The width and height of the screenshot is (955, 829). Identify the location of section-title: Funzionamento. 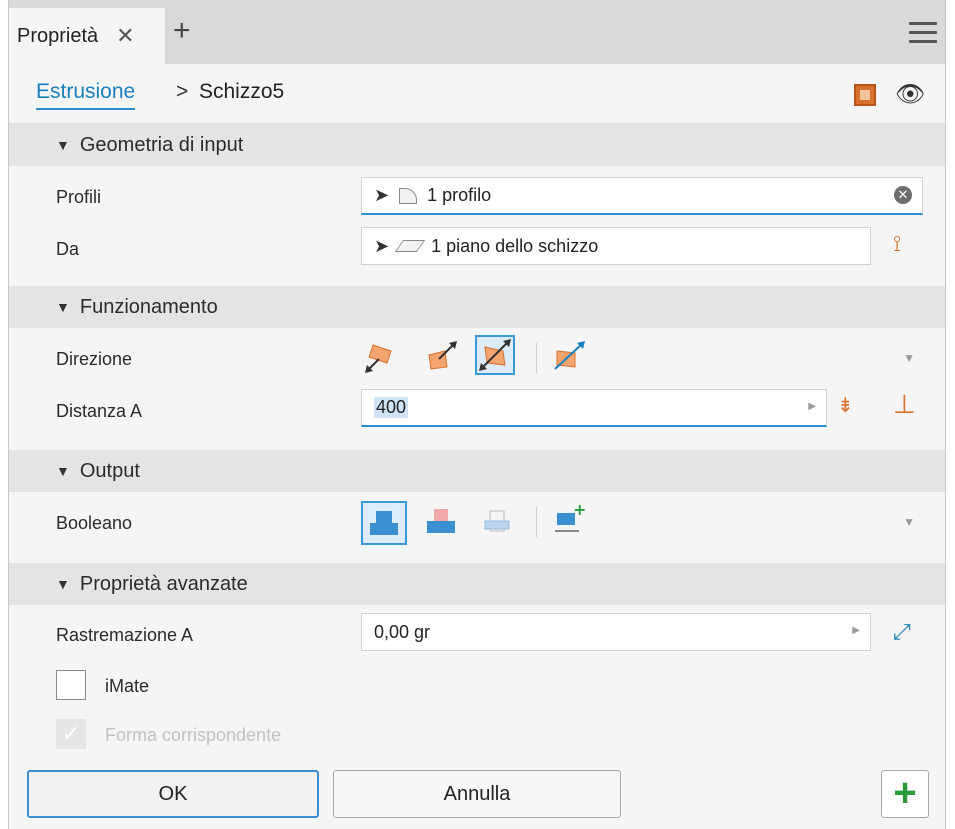
(148, 306).